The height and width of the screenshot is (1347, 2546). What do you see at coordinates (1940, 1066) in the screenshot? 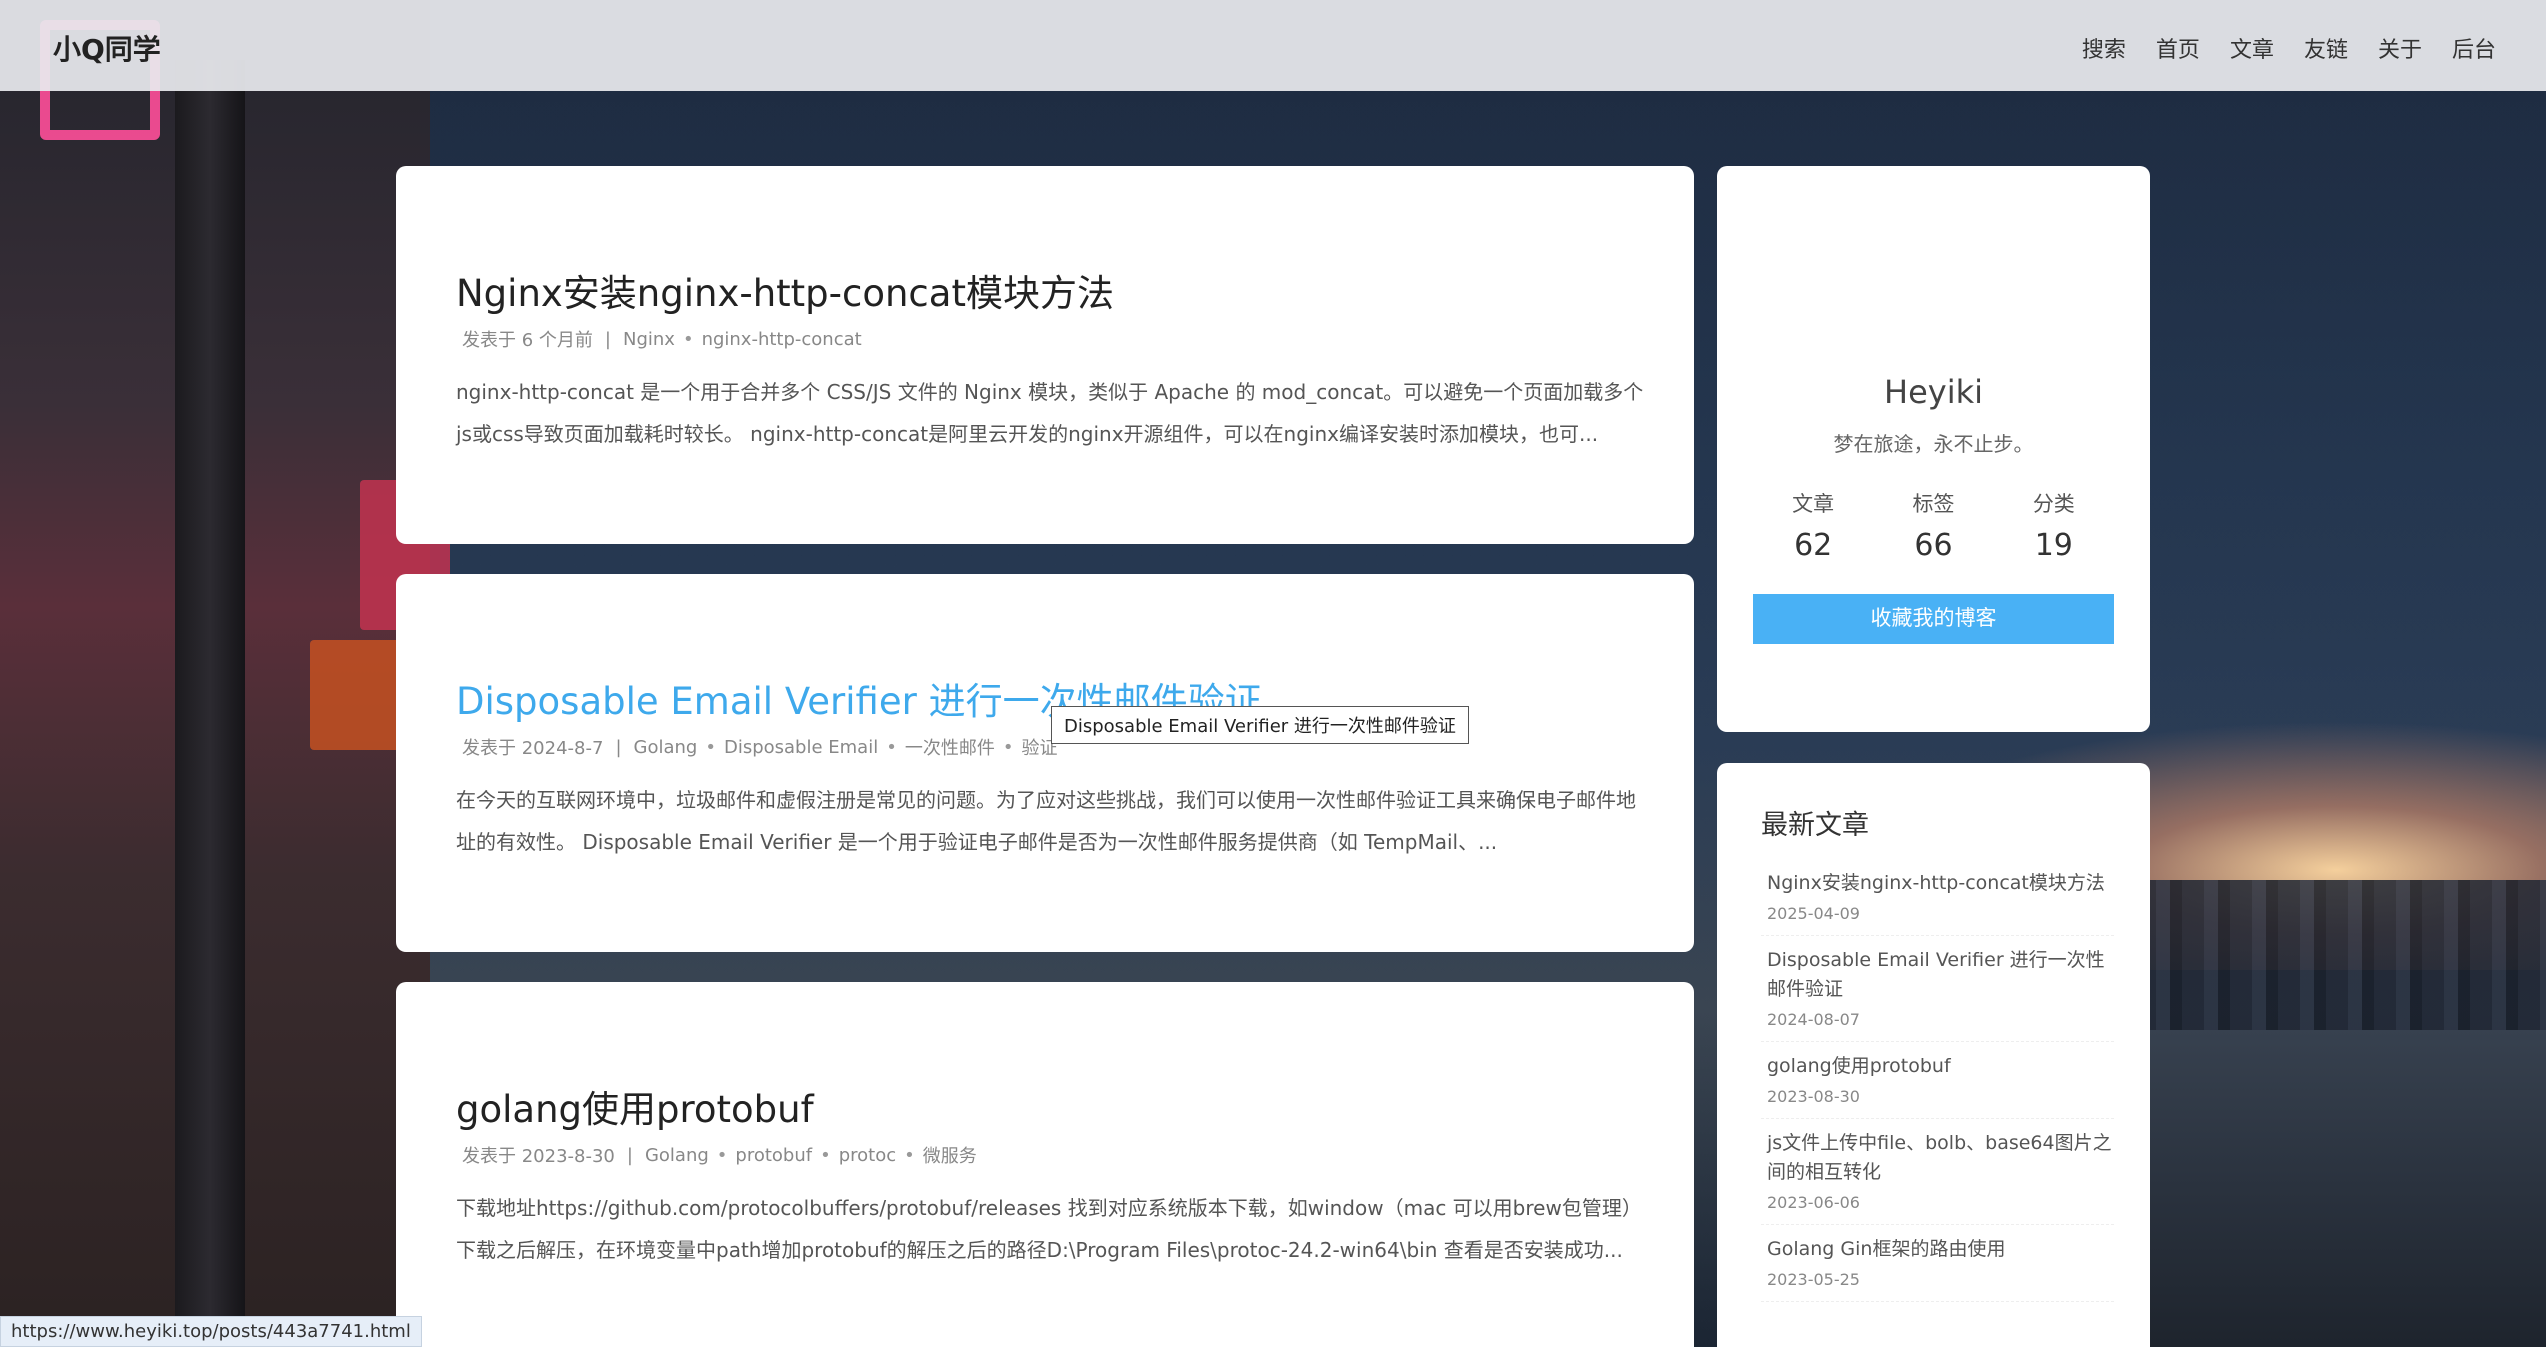
I see `recent-post-title: golang使用protobuf` at bounding box center [1940, 1066].